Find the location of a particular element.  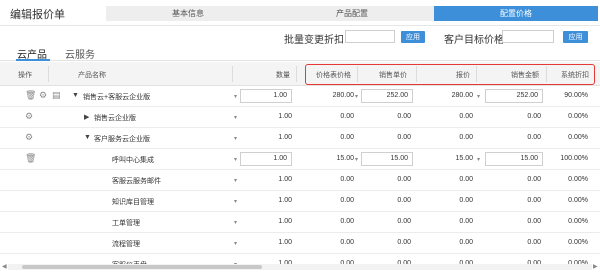

step-product-config: 产品配置 is located at coordinates (352, 13).